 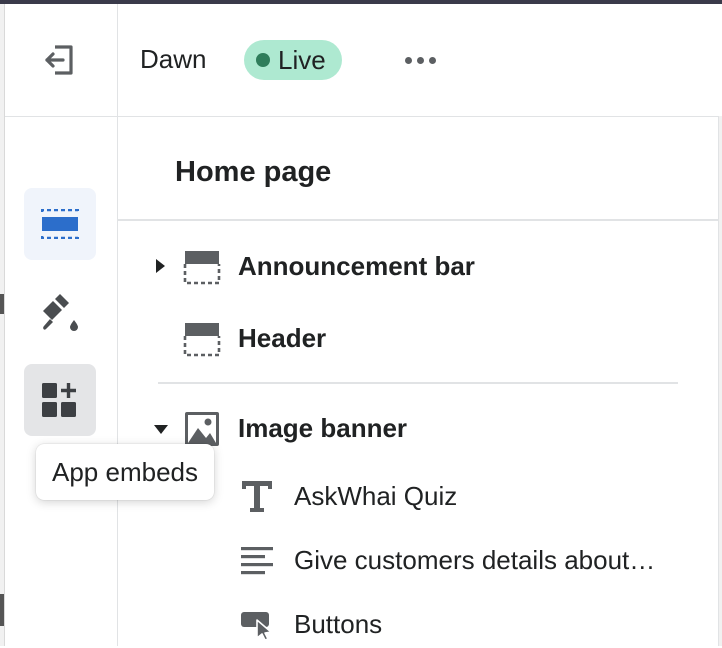 I want to click on exit-button, so click(x=59, y=60).